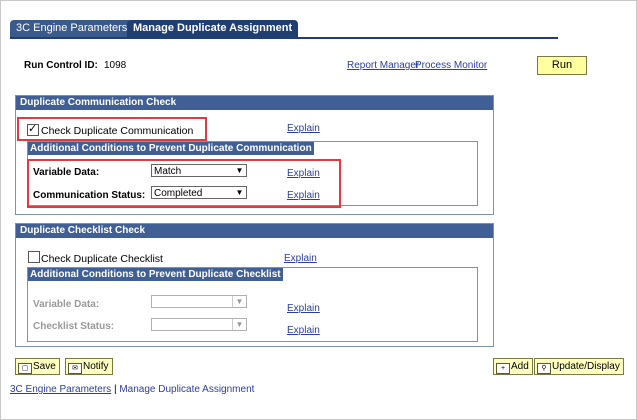 This screenshot has height=420, width=637. I want to click on explain-link-checklist: Explain, so click(300, 258).